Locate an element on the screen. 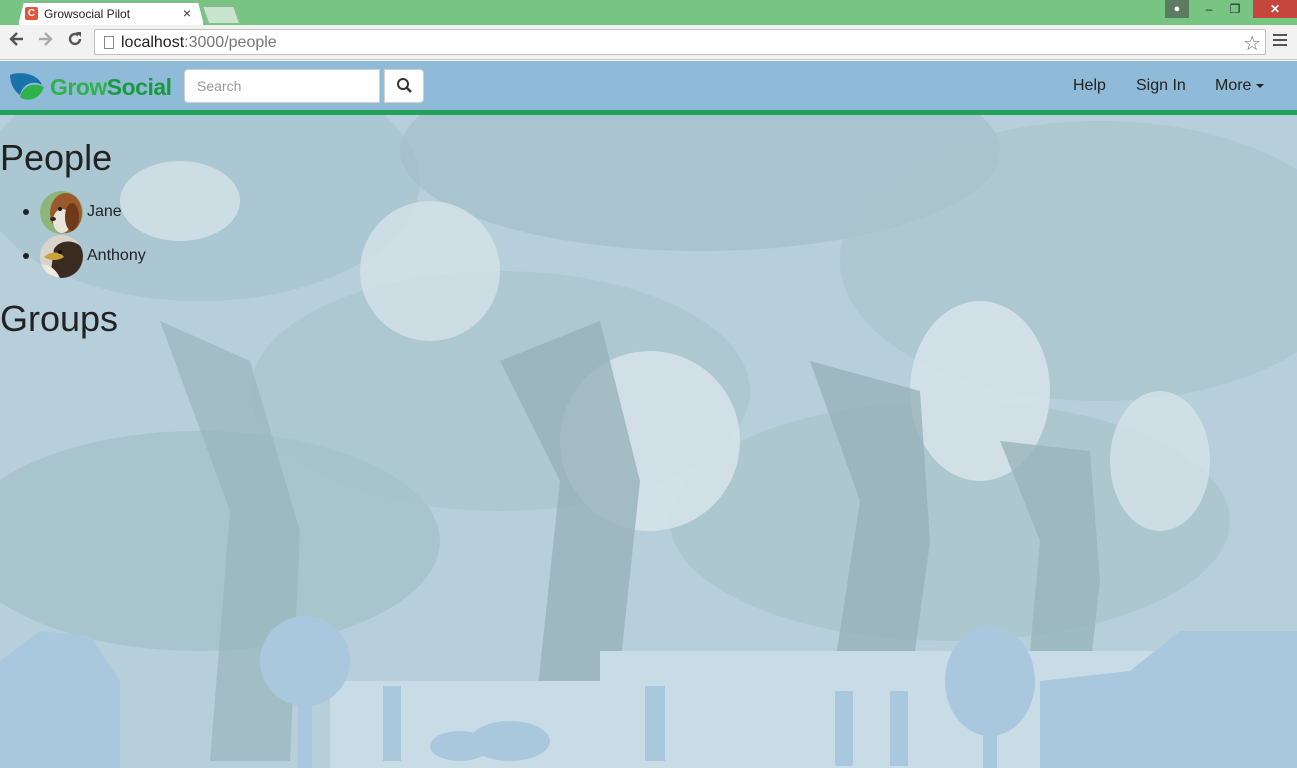 The width and height of the screenshot is (1297, 768). person-name: Jane is located at coordinates (104, 212).